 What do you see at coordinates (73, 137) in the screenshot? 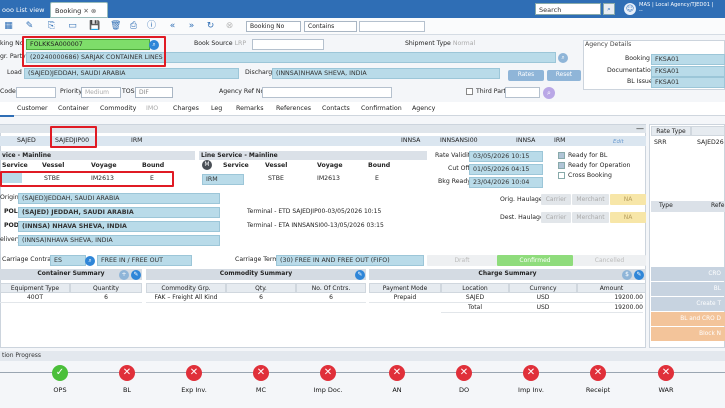
I see `highlight-pol-terminal` at bounding box center [73, 137].